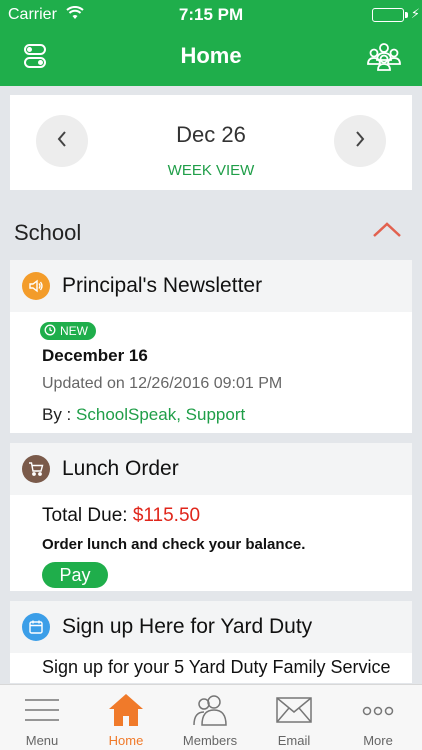 The height and width of the screenshot is (750, 422). I want to click on card-title: Sign up Here for Yard Duty, so click(187, 626).